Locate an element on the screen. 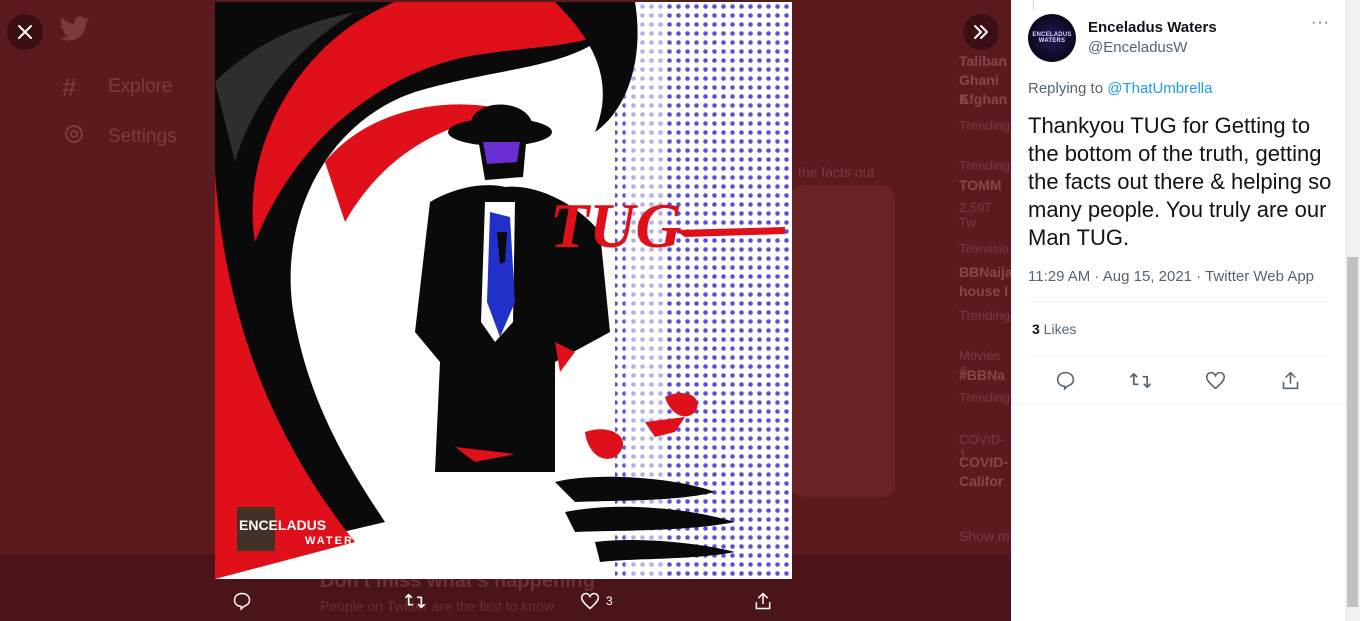 The width and height of the screenshot is (1360, 621). poster-title: TUG is located at coordinates (616, 225).